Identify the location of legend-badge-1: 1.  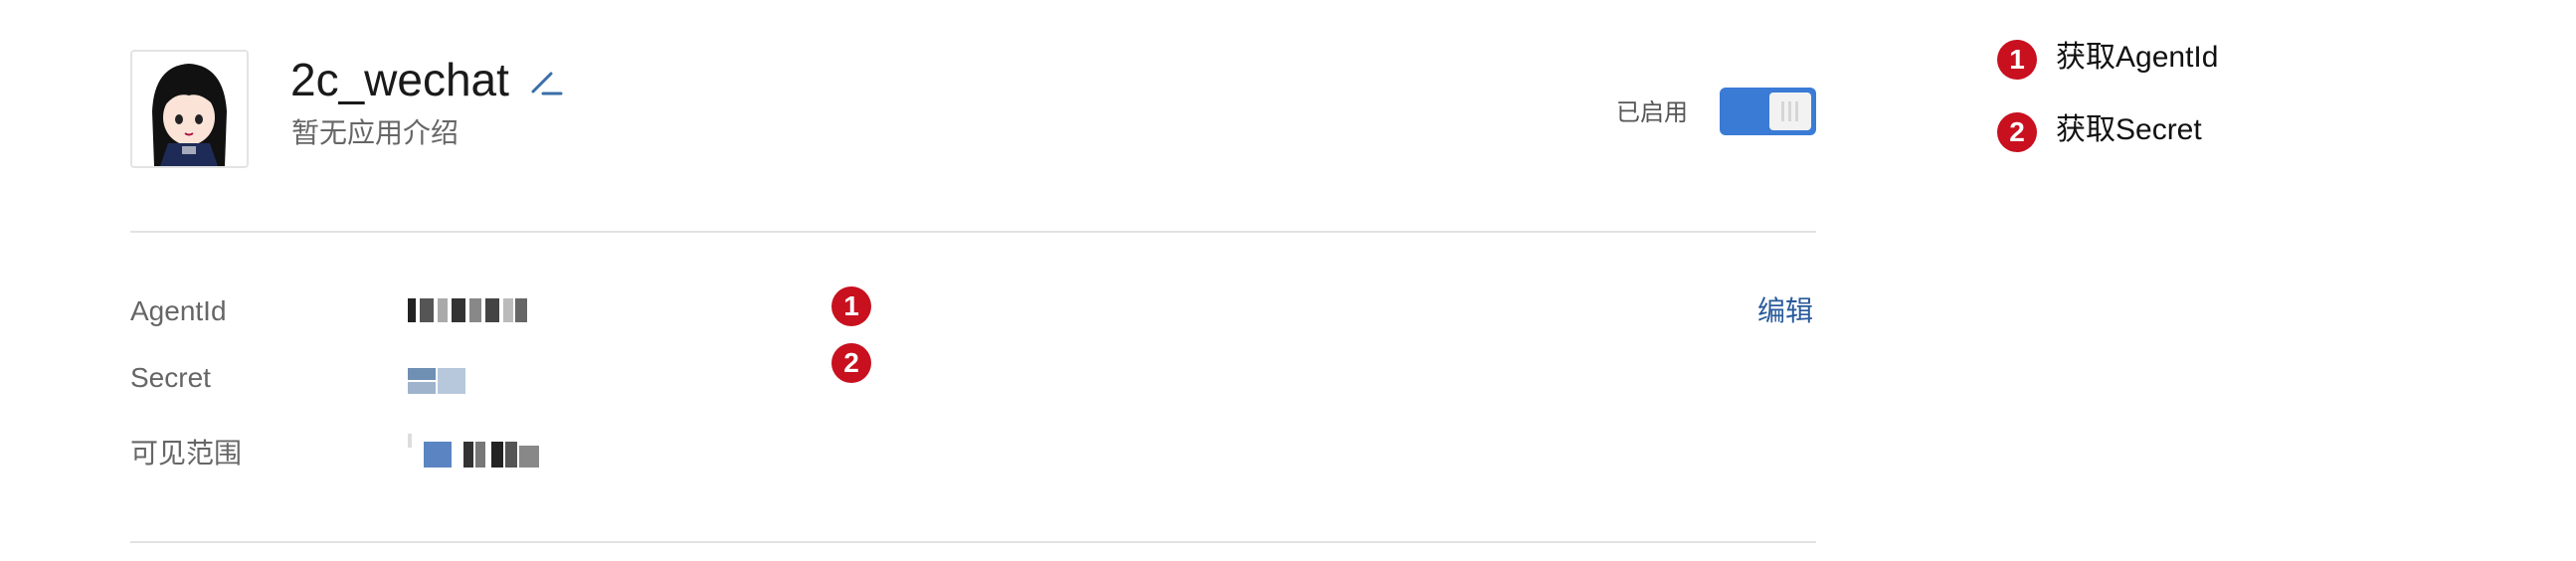
(2017, 60).